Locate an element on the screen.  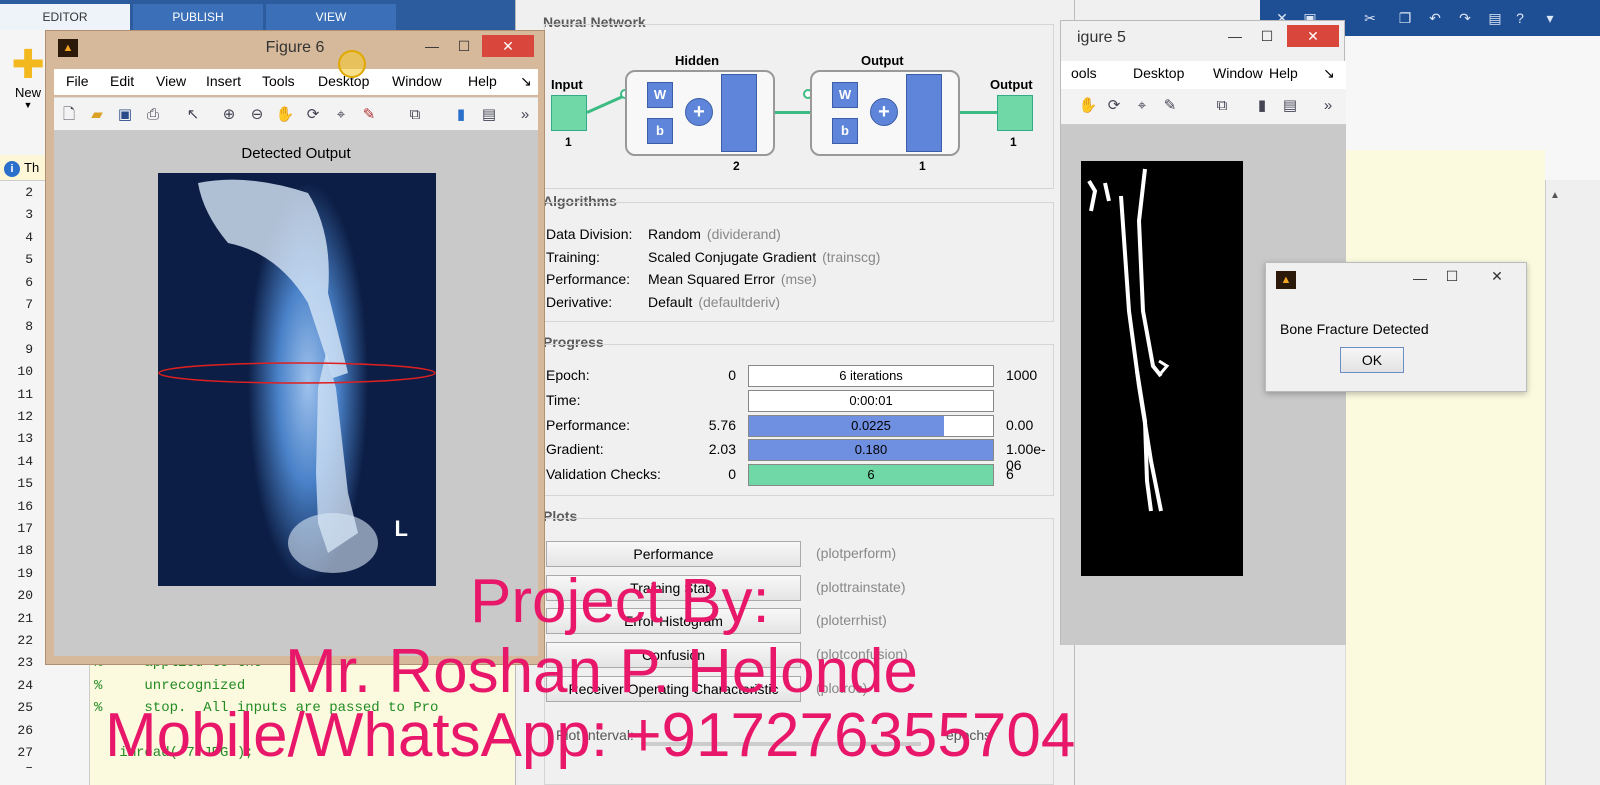
menu-edit: Edit is located at coordinates (122, 81).